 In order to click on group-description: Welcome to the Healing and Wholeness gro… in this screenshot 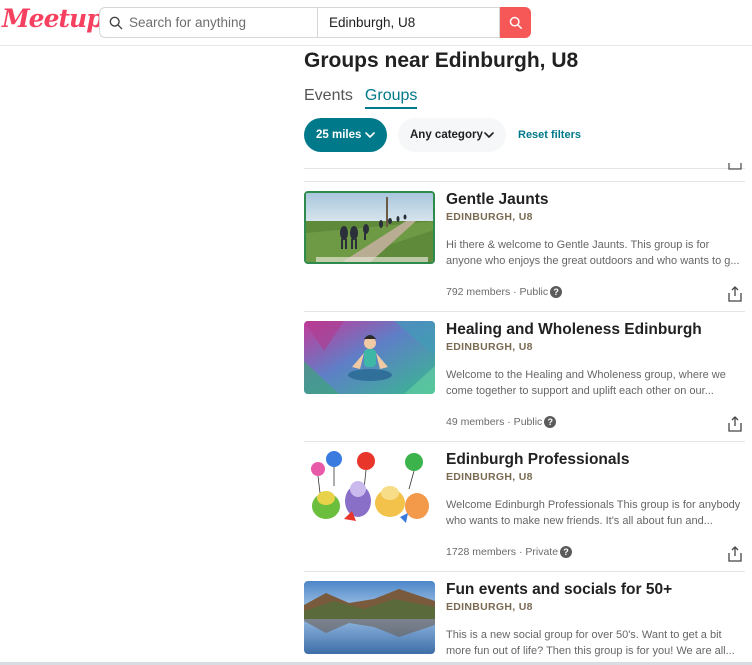, I will do `click(595, 383)`.